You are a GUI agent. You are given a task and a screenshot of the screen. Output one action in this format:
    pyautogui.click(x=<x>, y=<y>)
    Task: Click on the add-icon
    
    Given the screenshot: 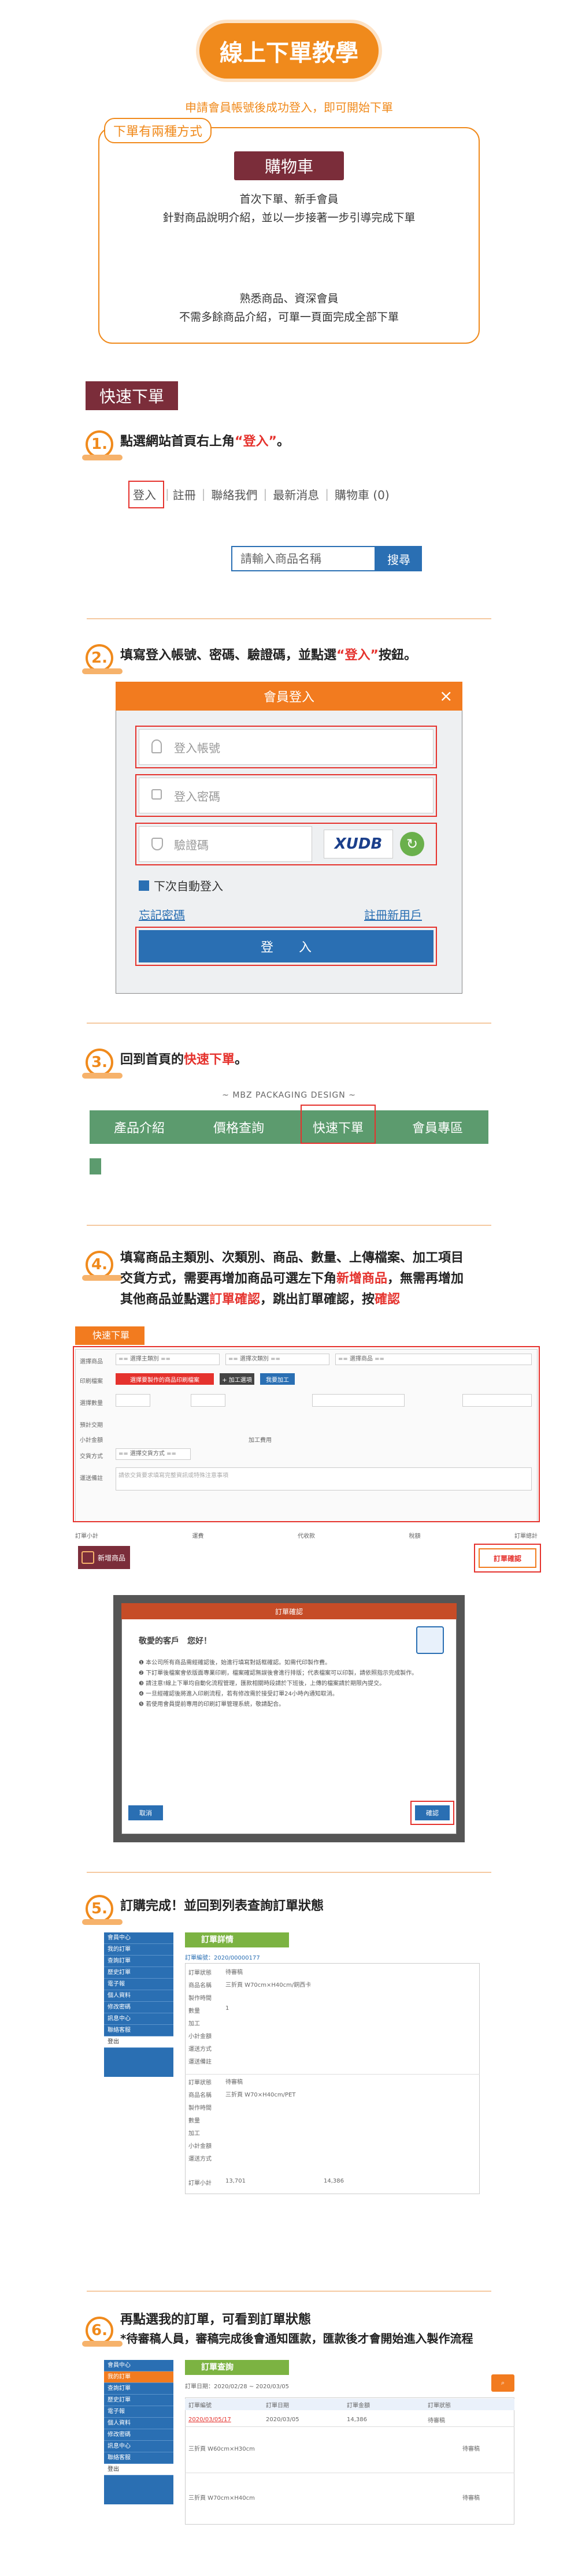 What is the action you would take?
    pyautogui.click(x=87, y=1558)
    